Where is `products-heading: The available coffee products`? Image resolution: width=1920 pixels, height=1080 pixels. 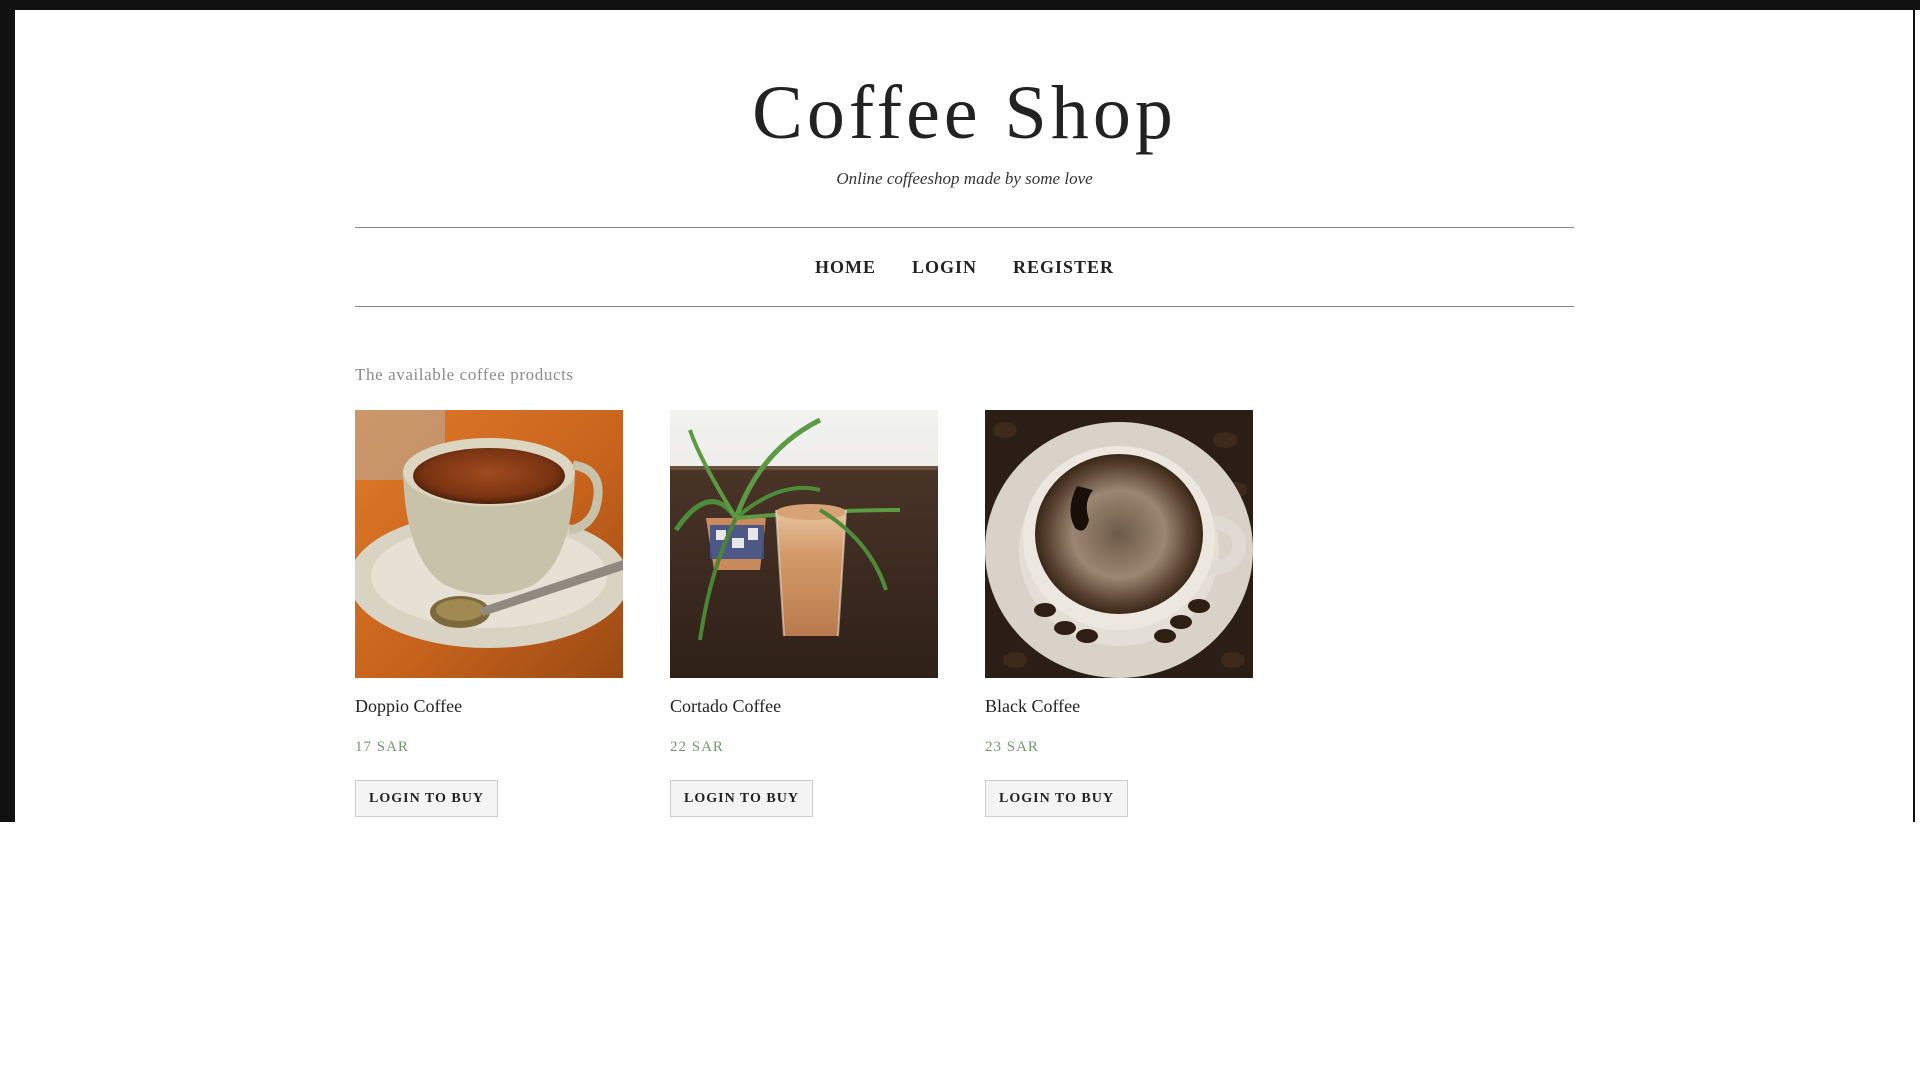 products-heading: The available coffee products is located at coordinates (464, 374).